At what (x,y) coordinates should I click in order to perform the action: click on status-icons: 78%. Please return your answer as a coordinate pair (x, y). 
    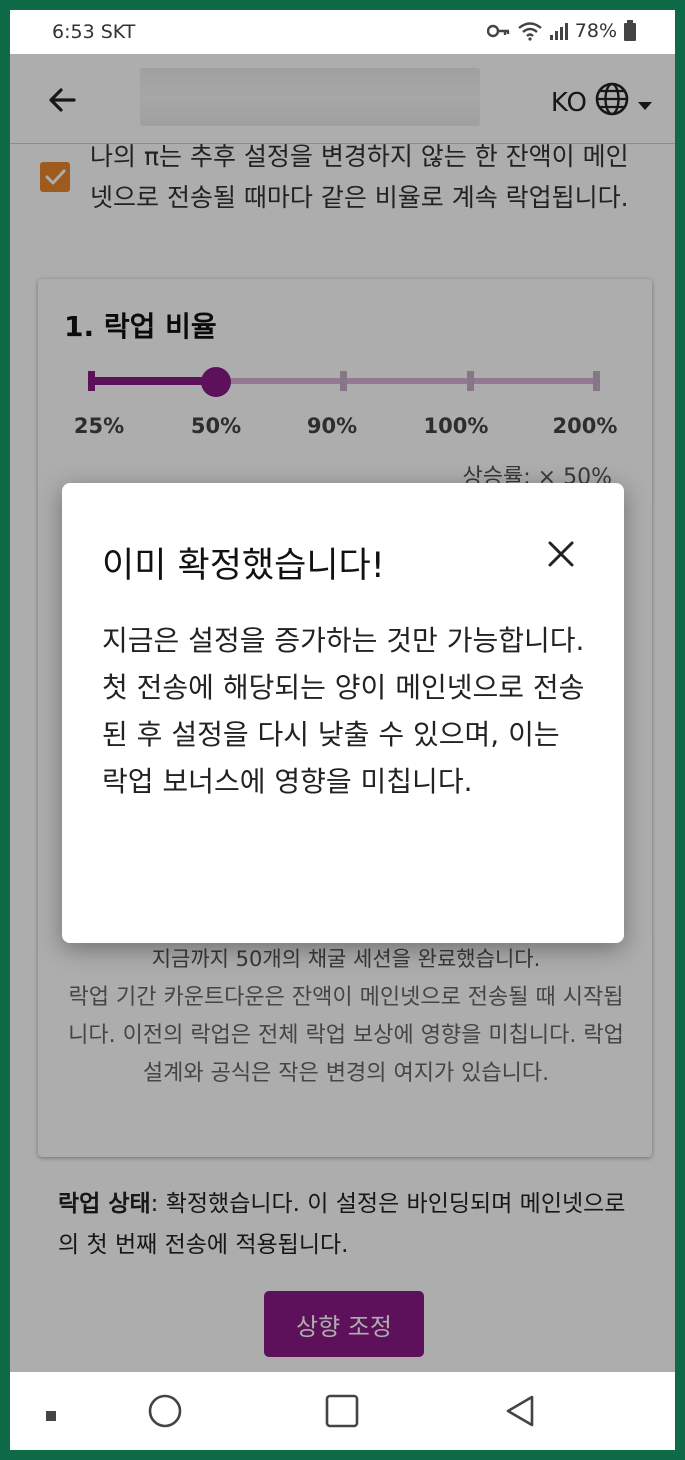
    Looking at the image, I should click on (561, 31).